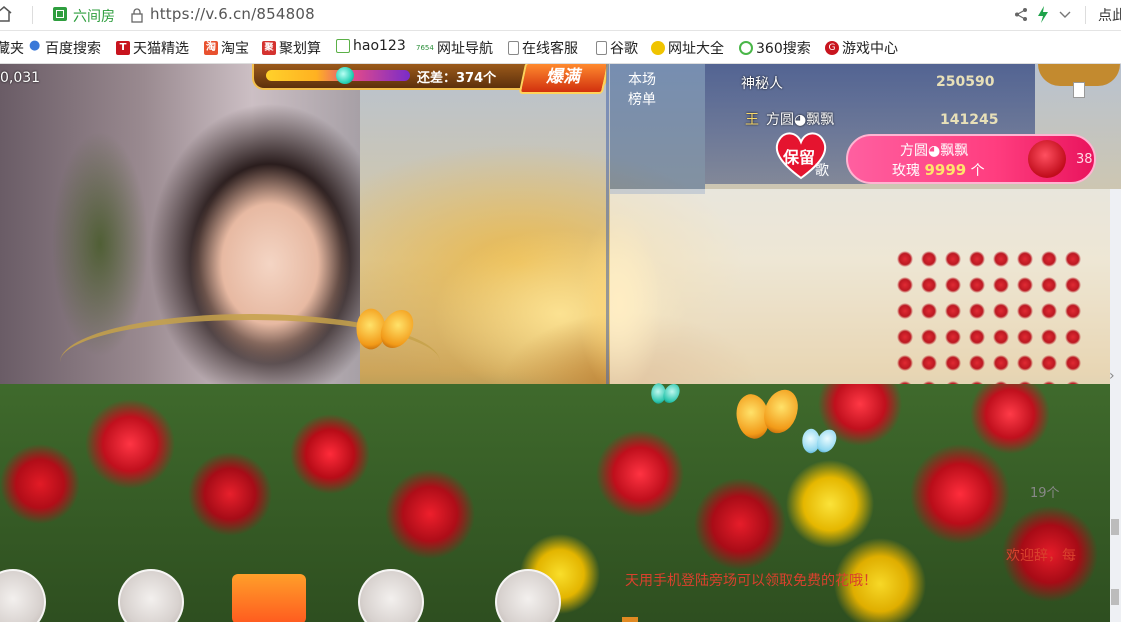  I want to click on bookmark-label: 藏夹, so click(12, 49).